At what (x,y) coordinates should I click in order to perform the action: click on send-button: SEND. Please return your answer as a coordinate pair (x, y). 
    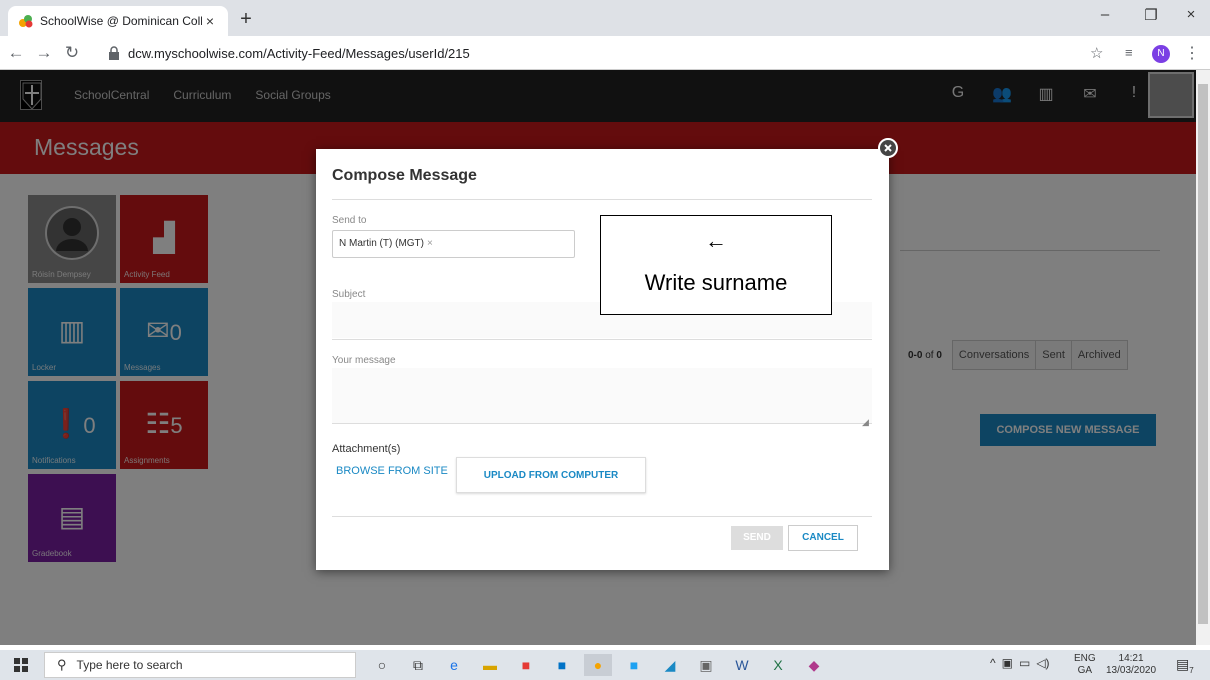
    Looking at the image, I should click on (757, 538).